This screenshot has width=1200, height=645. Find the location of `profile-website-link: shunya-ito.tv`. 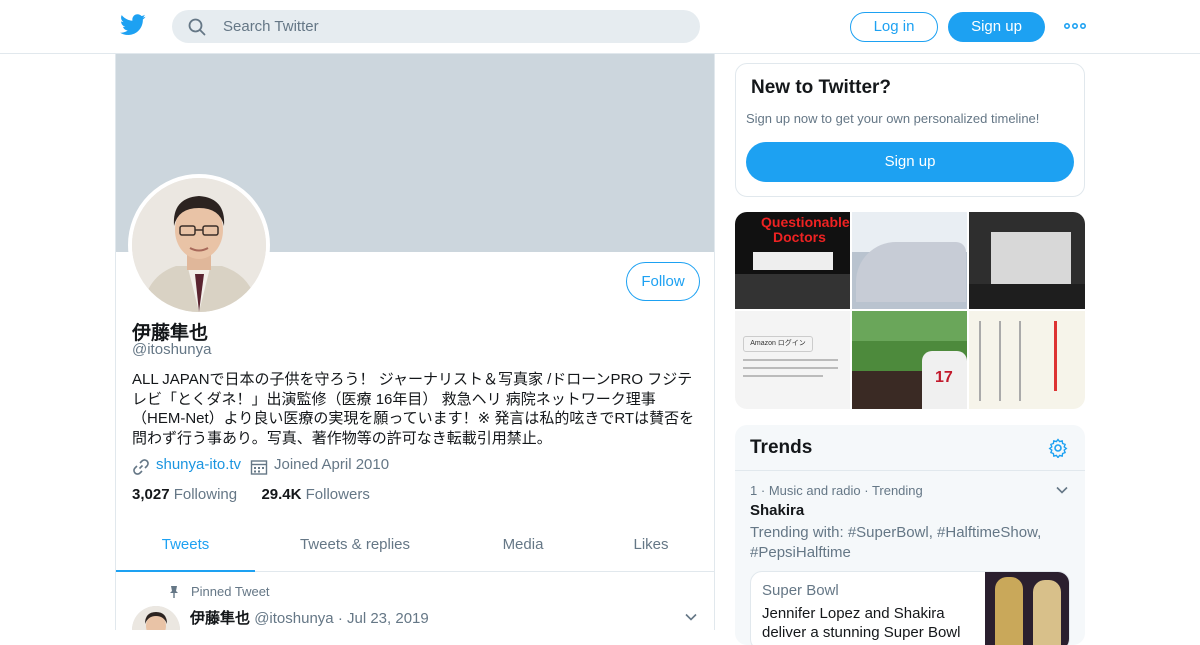

profile-website-link: shunya-ito.tv is located at coordinates (198, 464).